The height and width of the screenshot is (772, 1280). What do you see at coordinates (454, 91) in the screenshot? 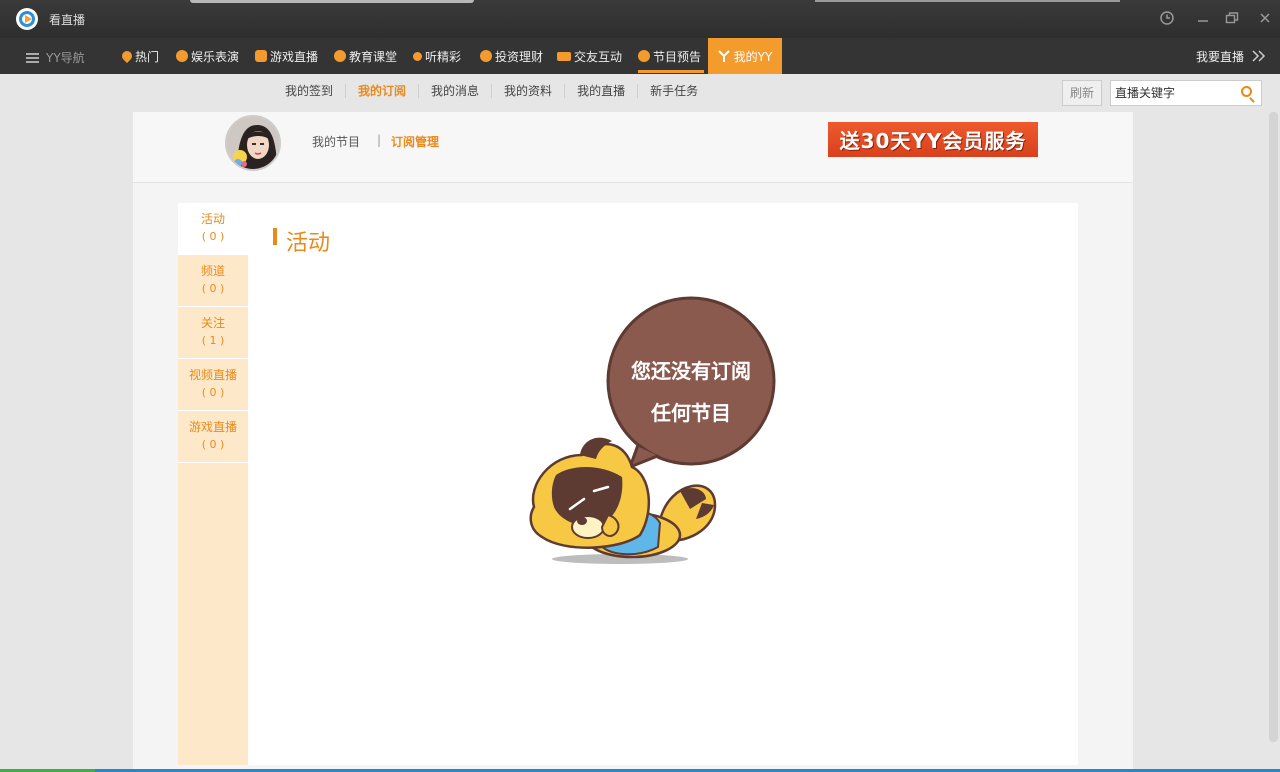
I see `subnav-messages: 我的消息` at bounding box center [454, 91].